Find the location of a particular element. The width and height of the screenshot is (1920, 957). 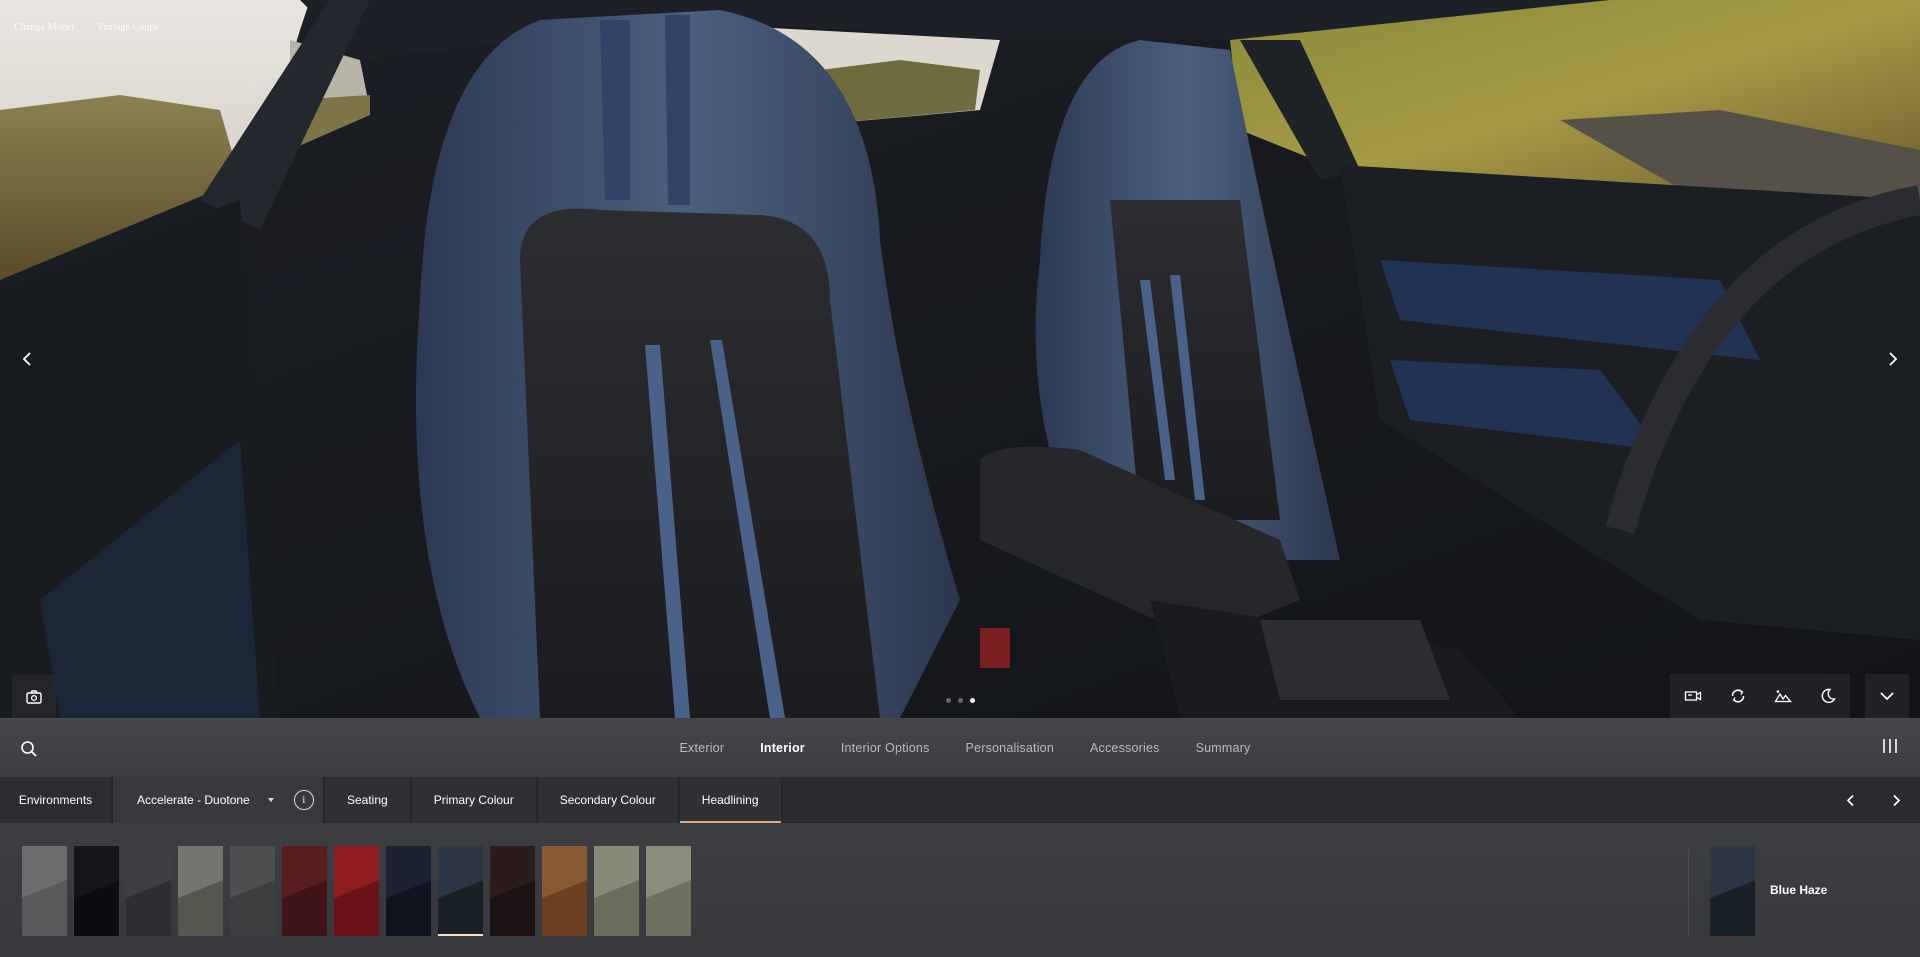

info-icon: i is located at coordinates (303, 800).